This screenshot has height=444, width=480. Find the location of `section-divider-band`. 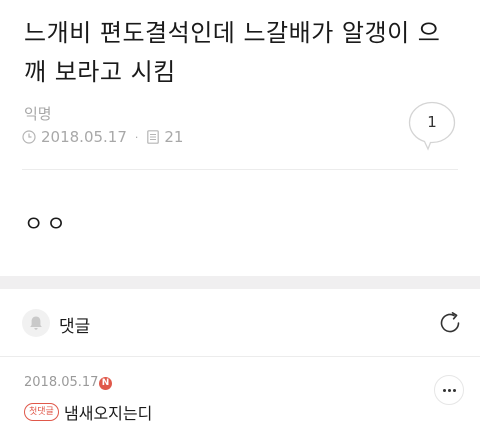

section-divider-band is located at coordinates (240, 282).